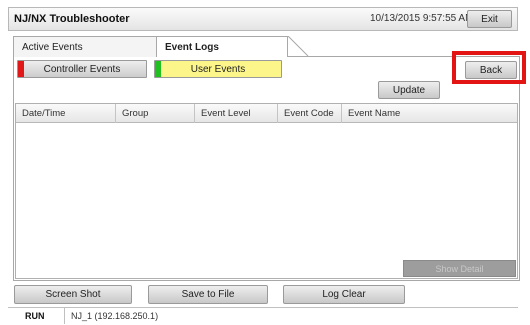 This screenshot has width=530, height=325. I want to click on update-button: Update, so click(409, 90).